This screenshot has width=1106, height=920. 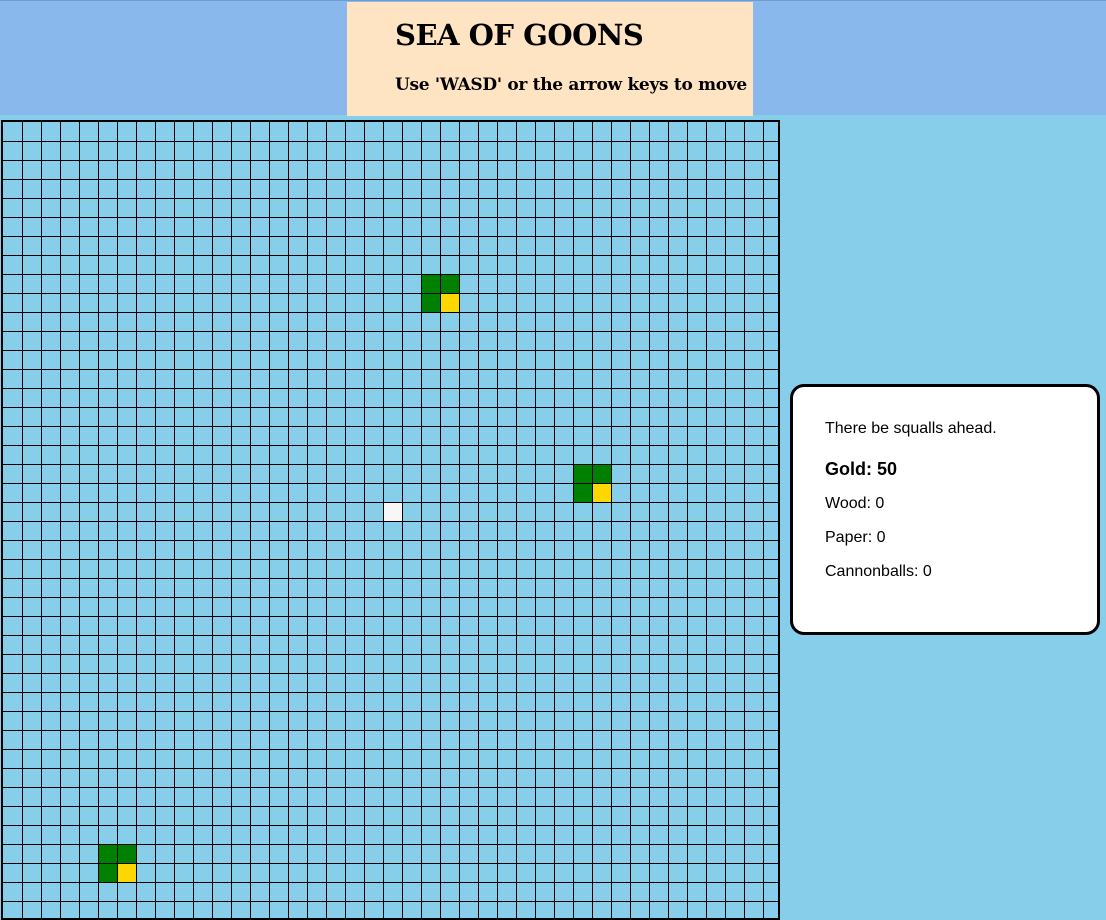 What do you see at coordinates (571, 85) in the screenshot?
I see `controls-instructions: Use 'WASD' or the arrow keys to move` at bounding box center [571, 85].